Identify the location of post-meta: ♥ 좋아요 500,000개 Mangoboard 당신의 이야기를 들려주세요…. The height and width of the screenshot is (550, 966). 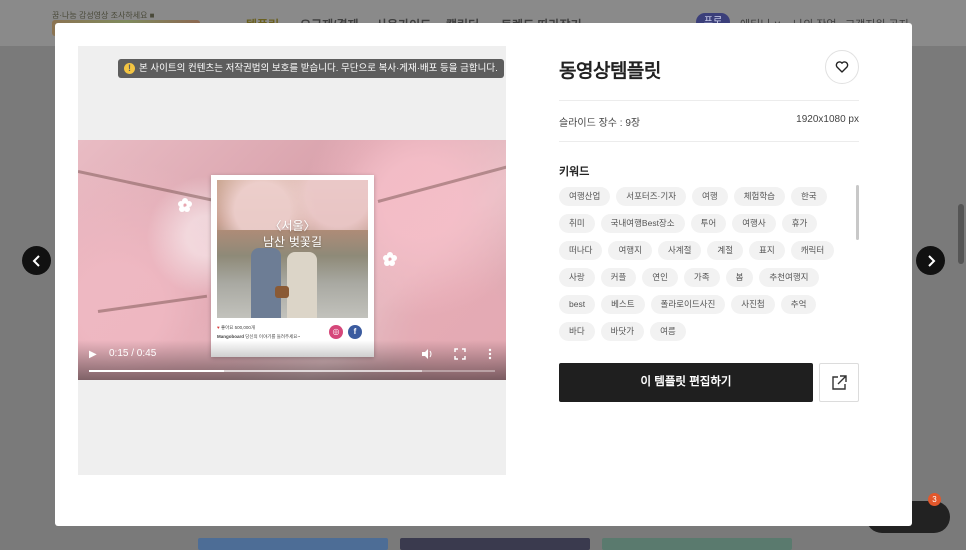
(258, 332).